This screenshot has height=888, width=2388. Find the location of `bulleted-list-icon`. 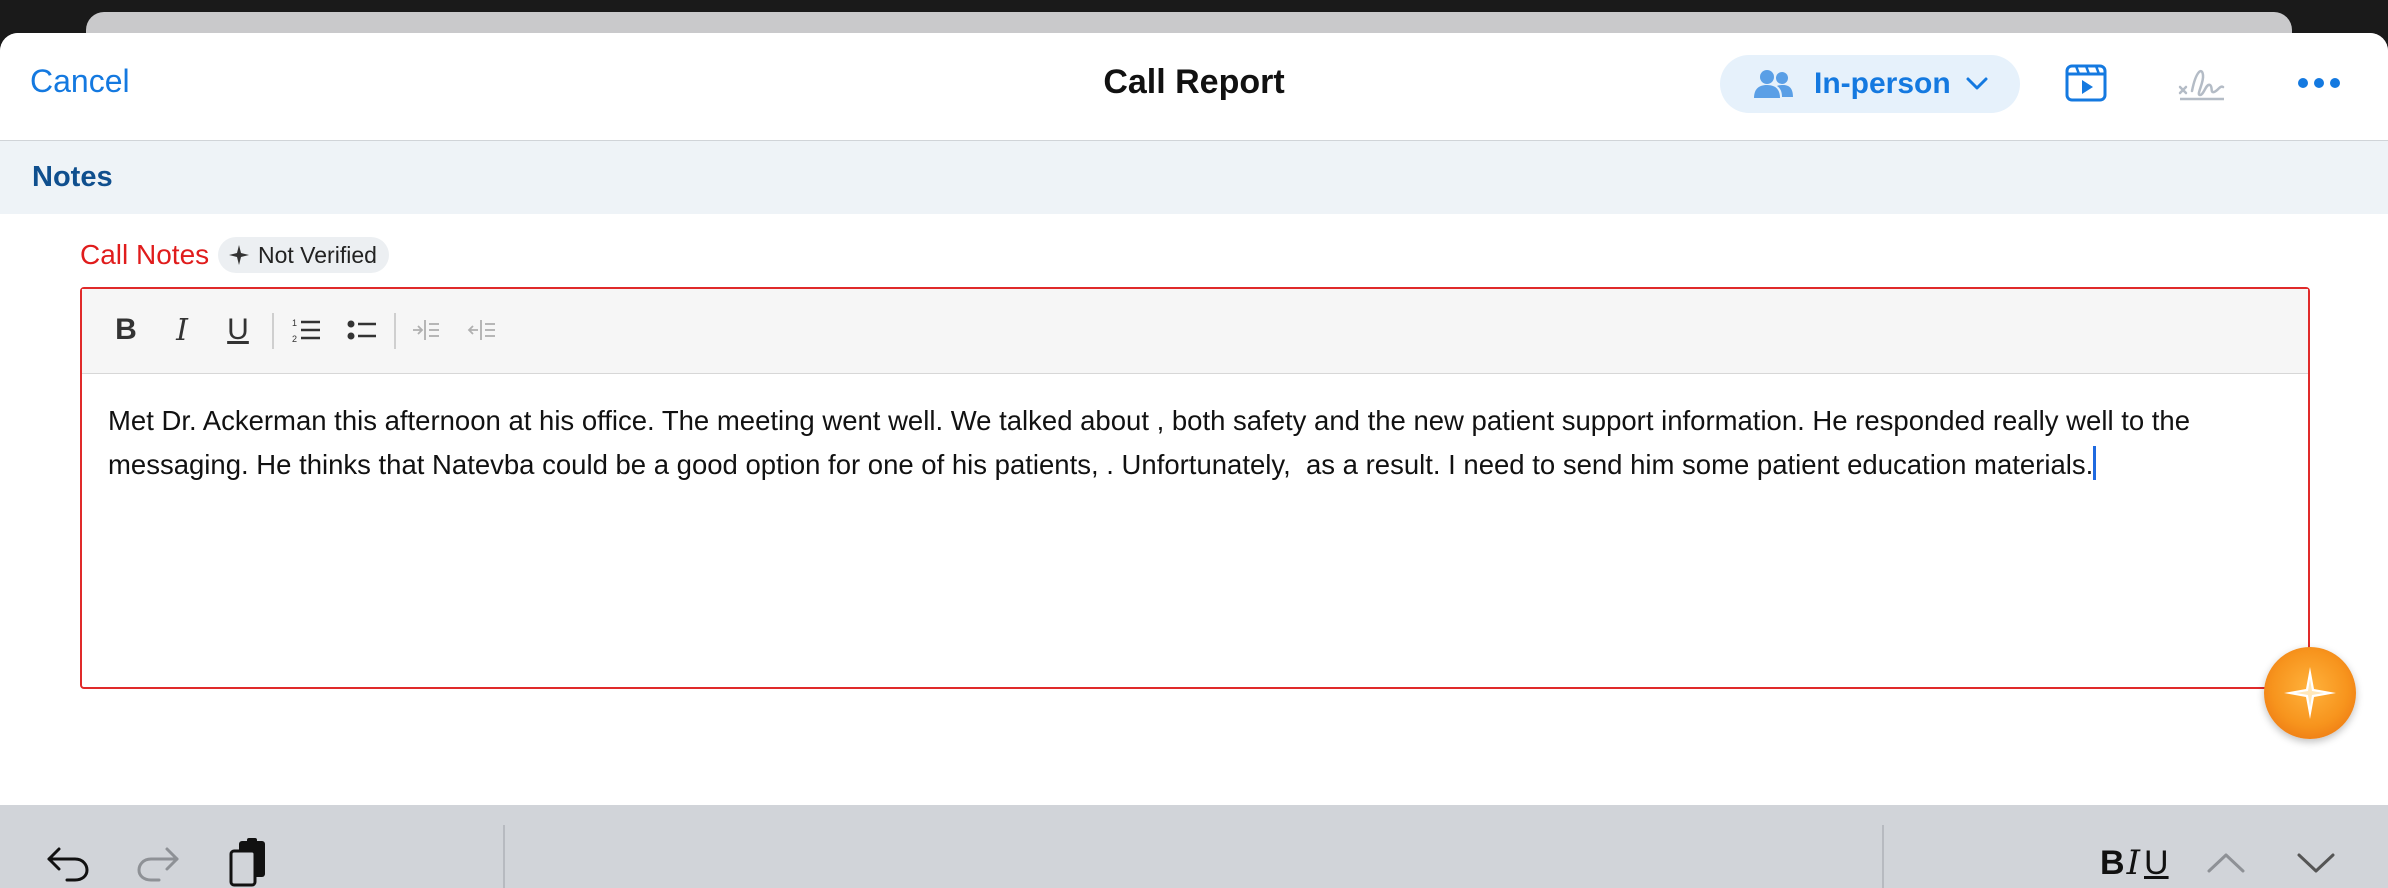

bulleted-list-icon is located at coordinates (361, 330).